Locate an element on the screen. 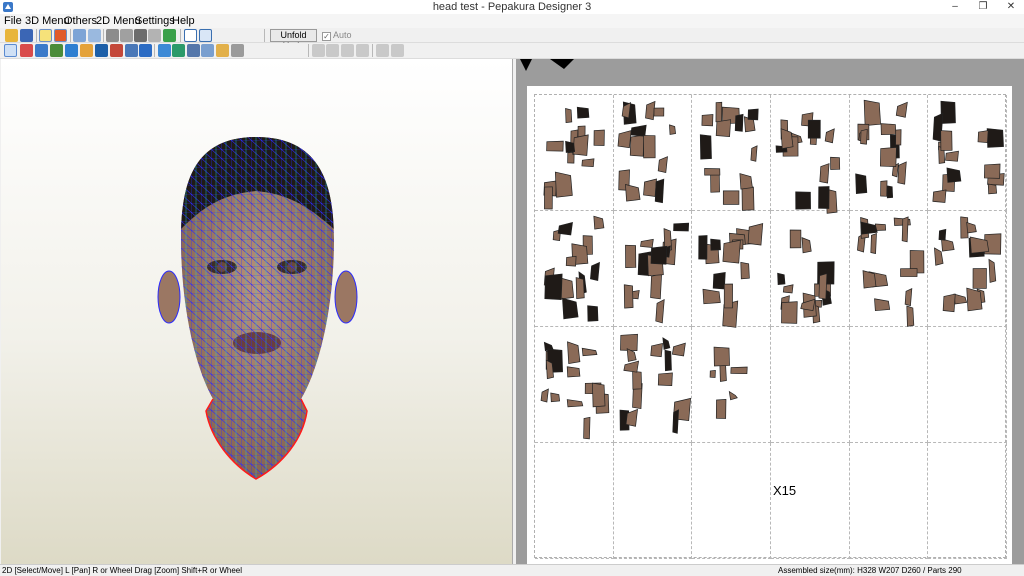 Image resolution: width=1024 pixels, height=576 pixels. flap-edit-icon is located at coordinates (116, 50).